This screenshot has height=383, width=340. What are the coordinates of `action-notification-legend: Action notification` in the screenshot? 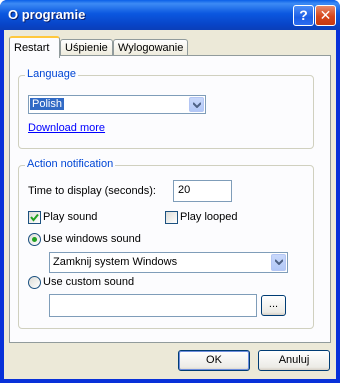 It's located at (70, 164).